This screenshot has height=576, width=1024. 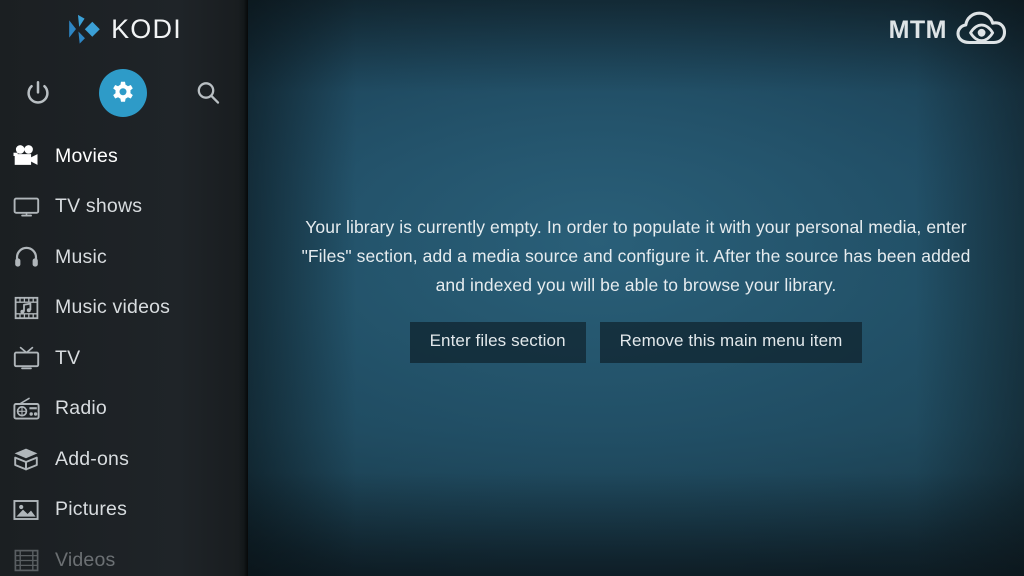 What do you see at coordinates (26, 510) in the screenshot?
I see `picture-icon` at bounding box center [26, 510].